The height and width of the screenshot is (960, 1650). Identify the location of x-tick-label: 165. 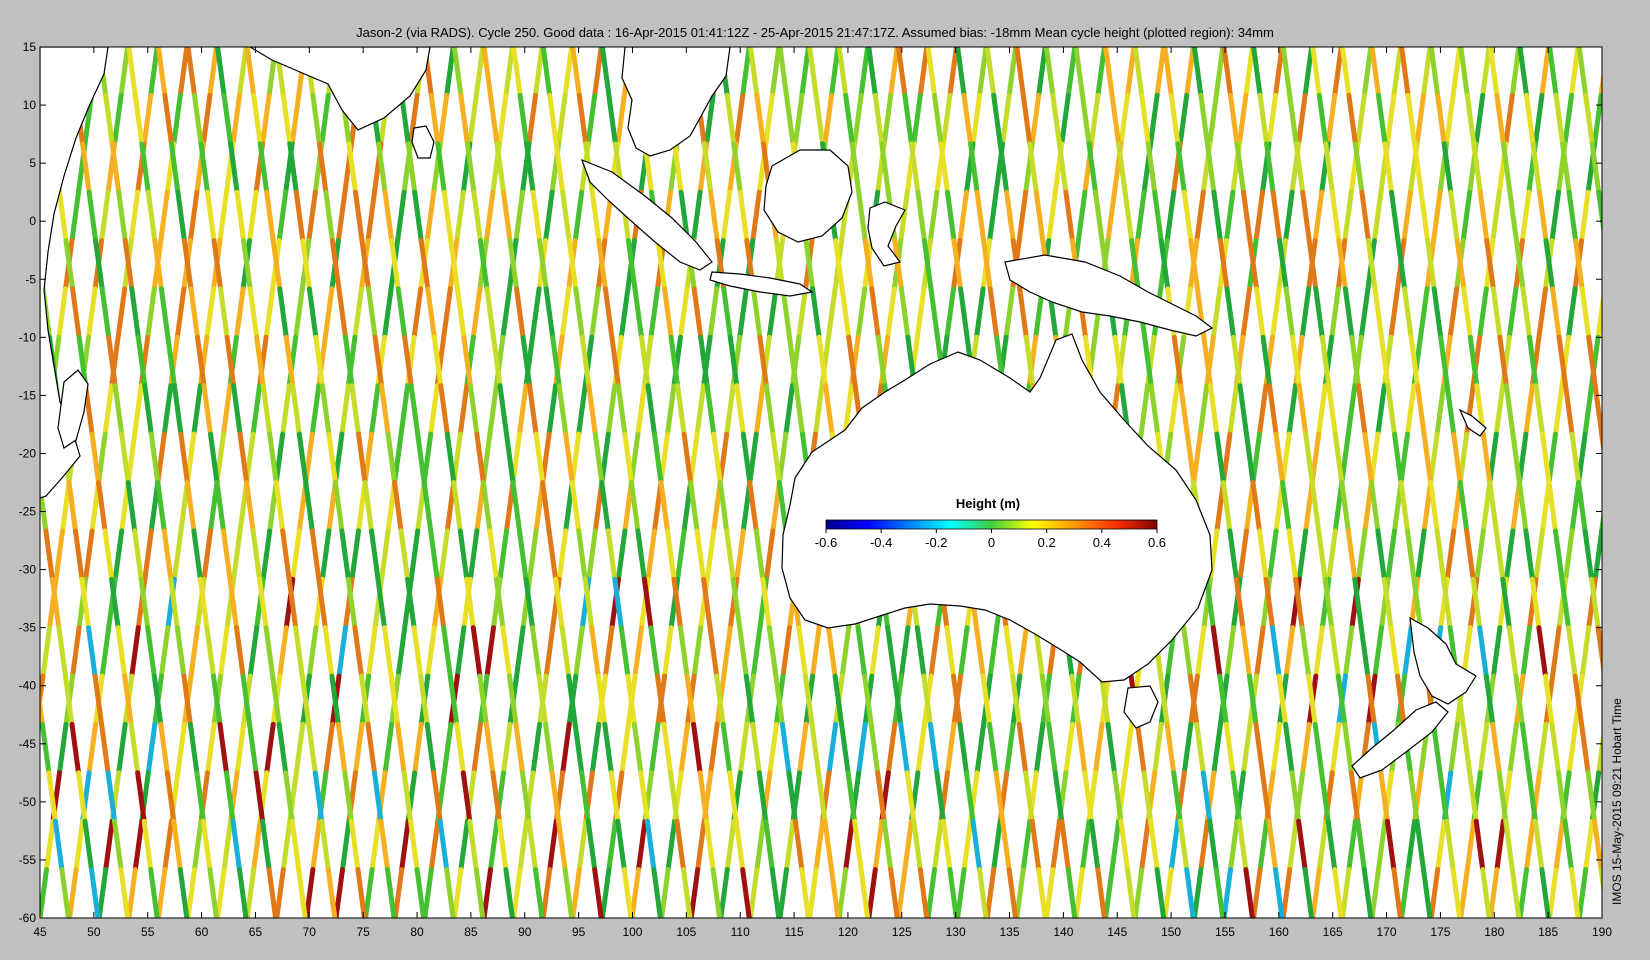
(1333, 932).